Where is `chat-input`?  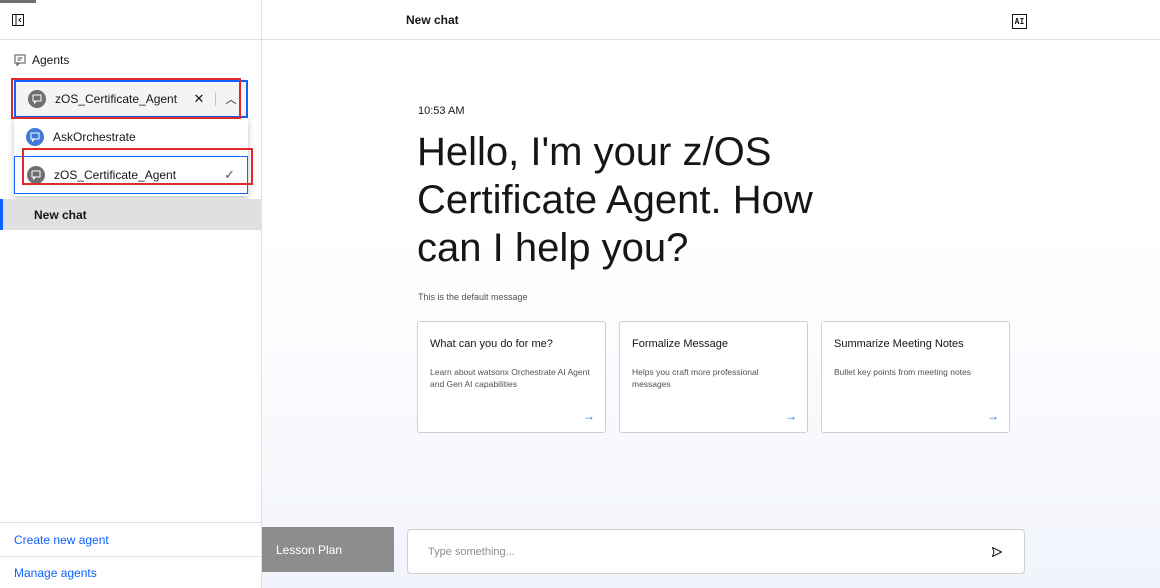 chat-input is located at coordinates (709, 551).